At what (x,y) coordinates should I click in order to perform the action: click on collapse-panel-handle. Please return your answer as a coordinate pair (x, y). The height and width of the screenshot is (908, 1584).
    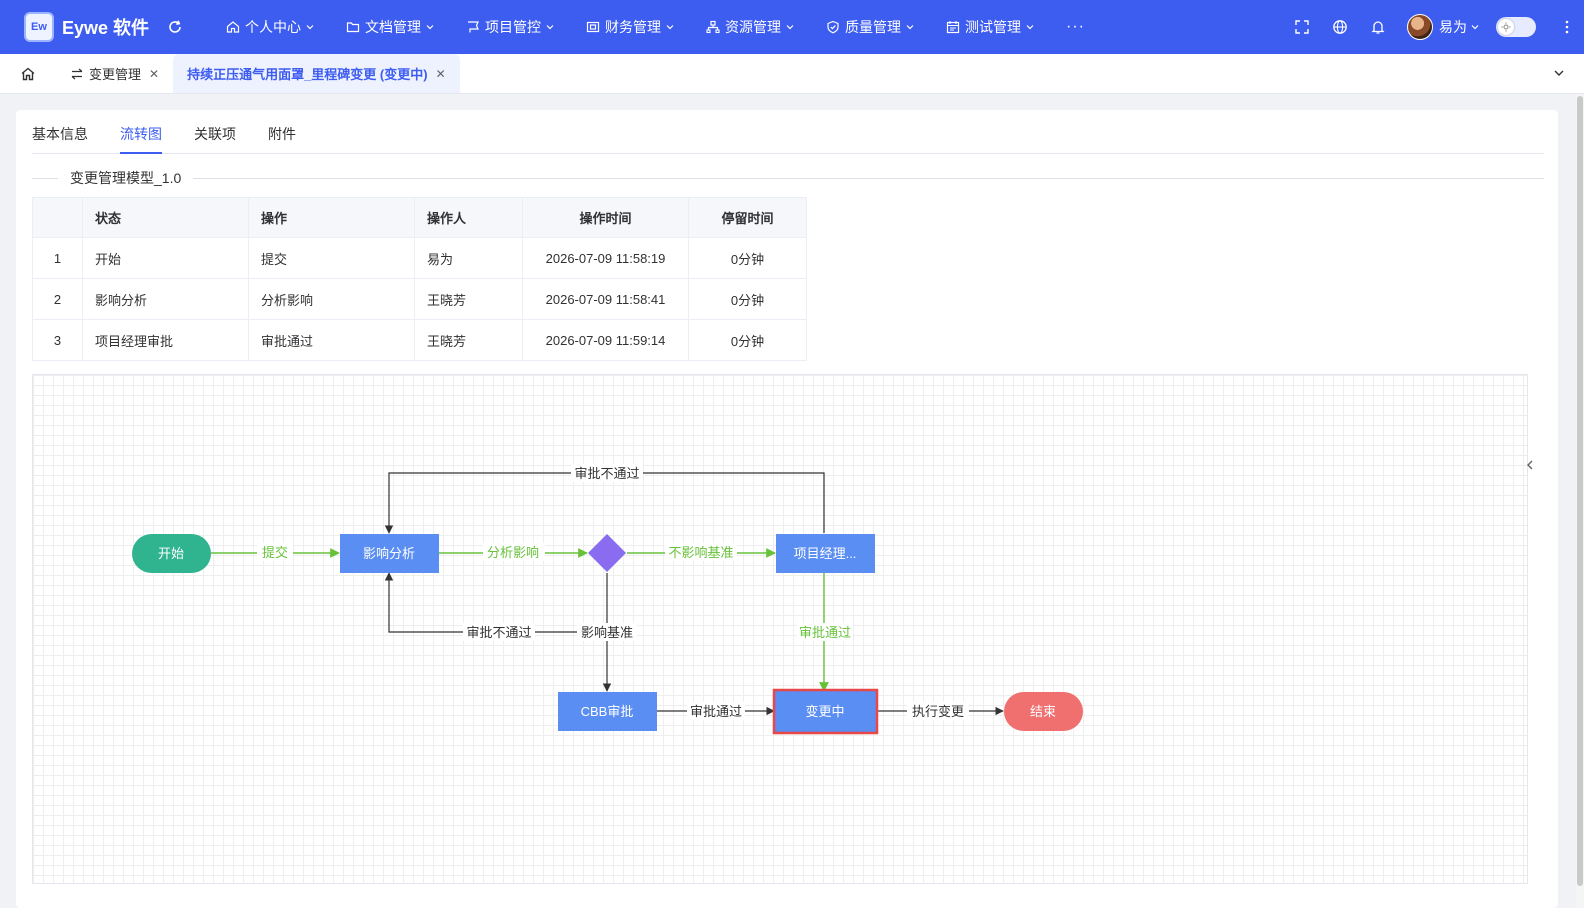
    Looking at the image, I should click on (1530, 465).